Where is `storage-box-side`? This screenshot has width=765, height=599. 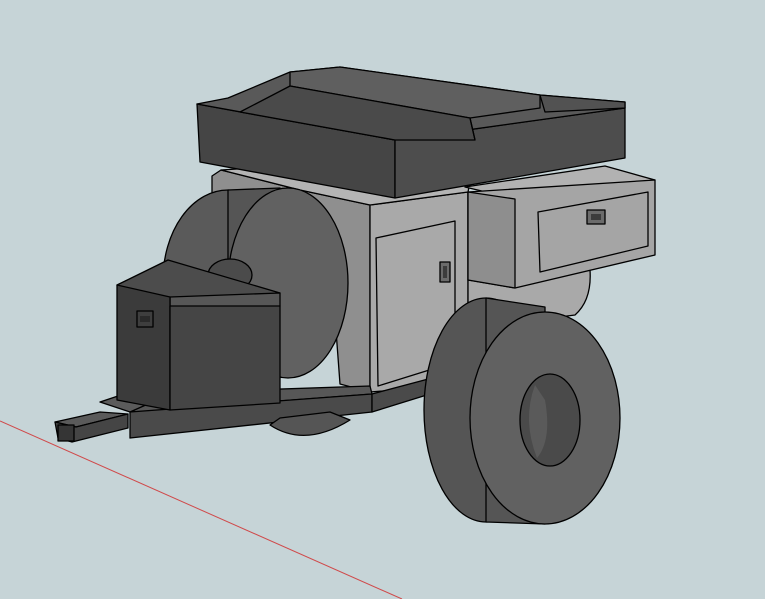
storage-box-side is located at coordinates (491, 240).